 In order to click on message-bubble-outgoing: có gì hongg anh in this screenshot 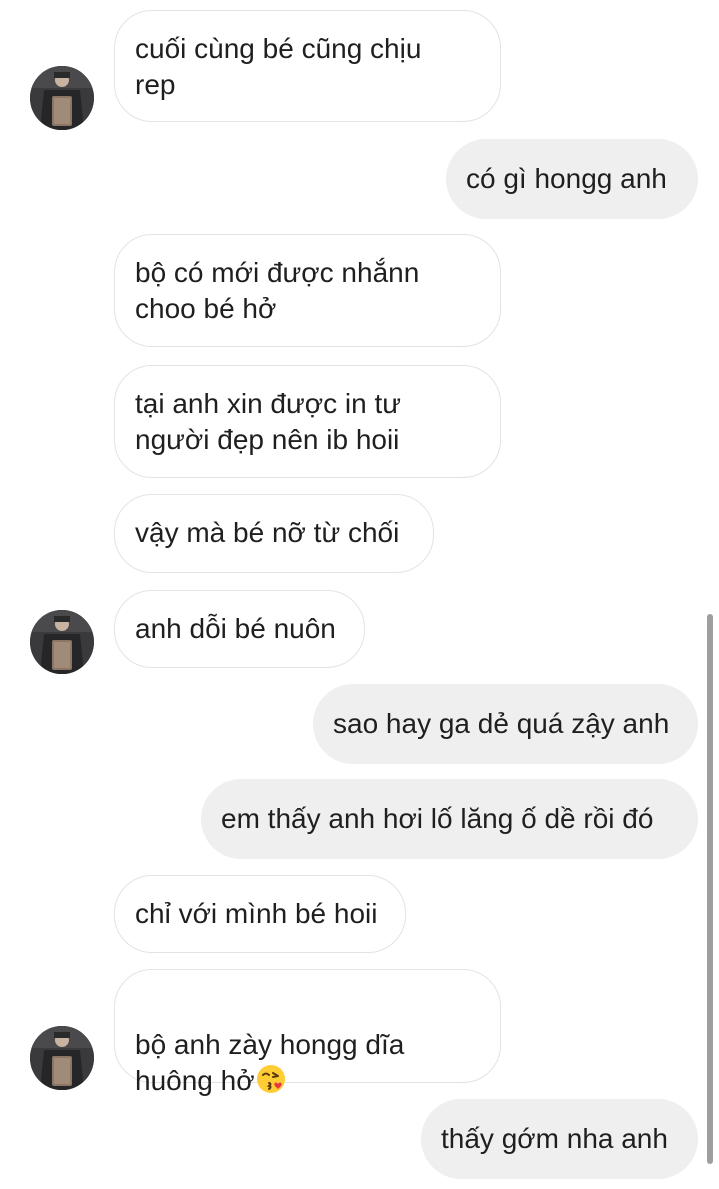, I will do `click(572, 179)`.